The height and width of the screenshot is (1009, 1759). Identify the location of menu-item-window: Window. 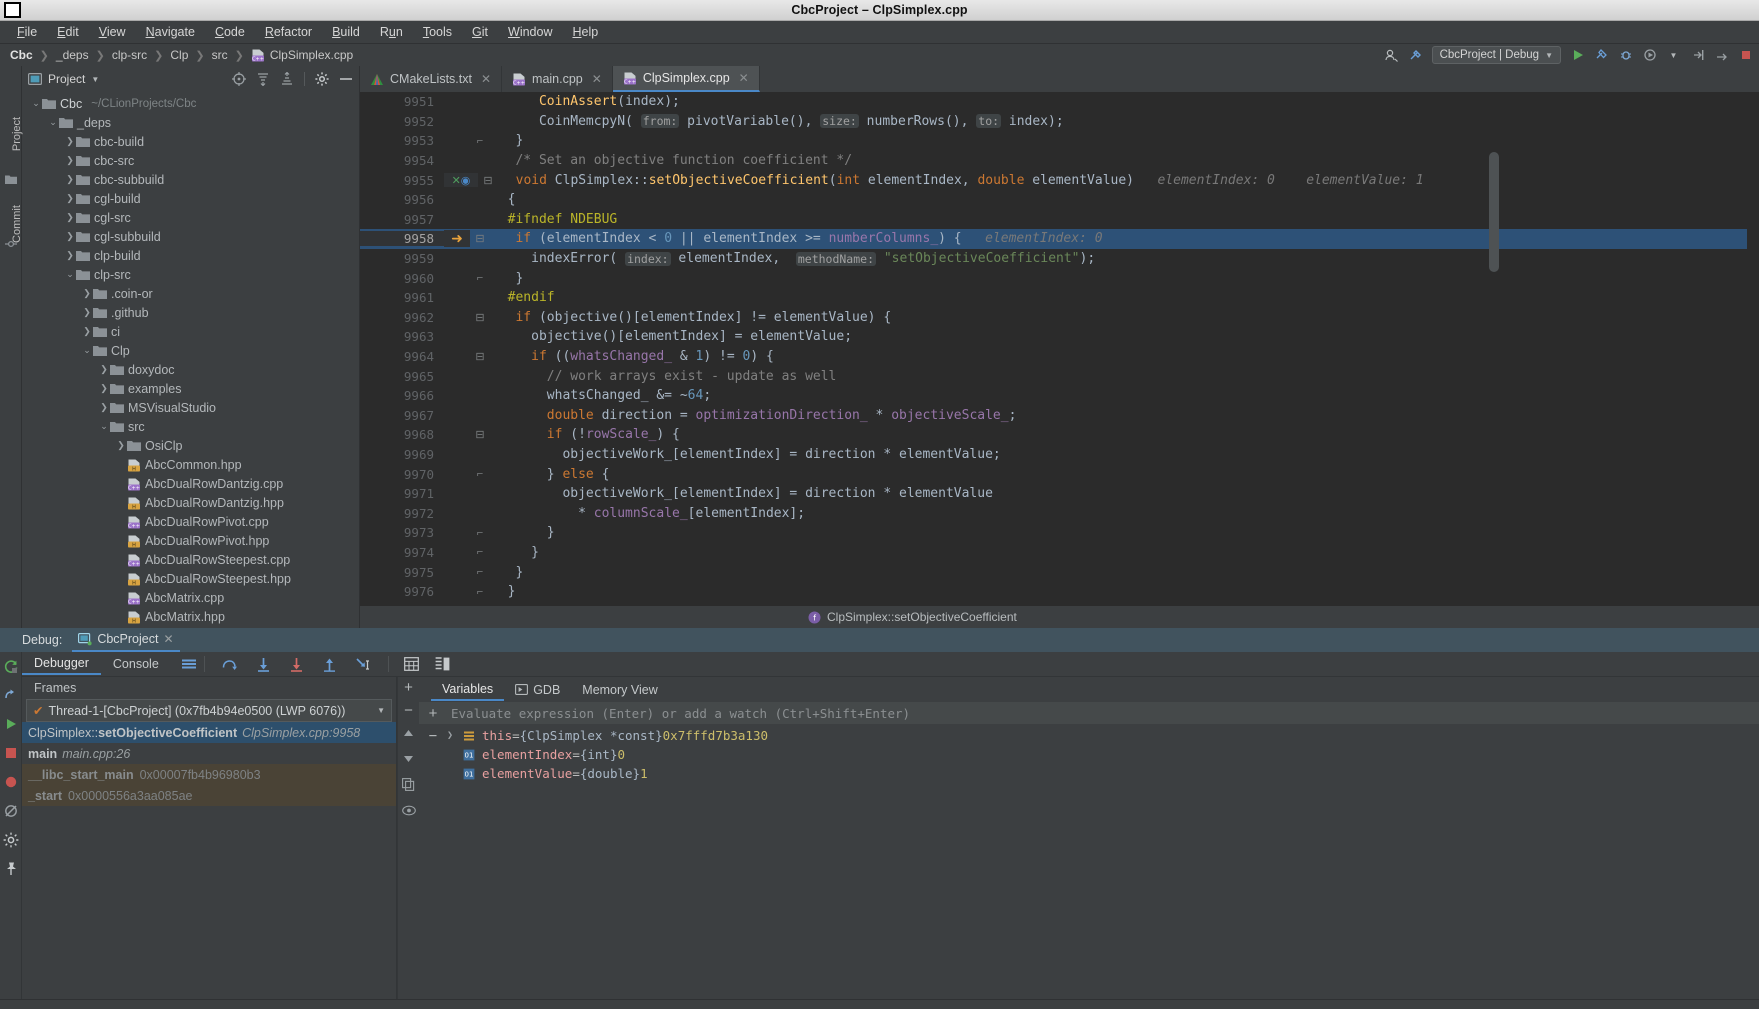
(530, 32).